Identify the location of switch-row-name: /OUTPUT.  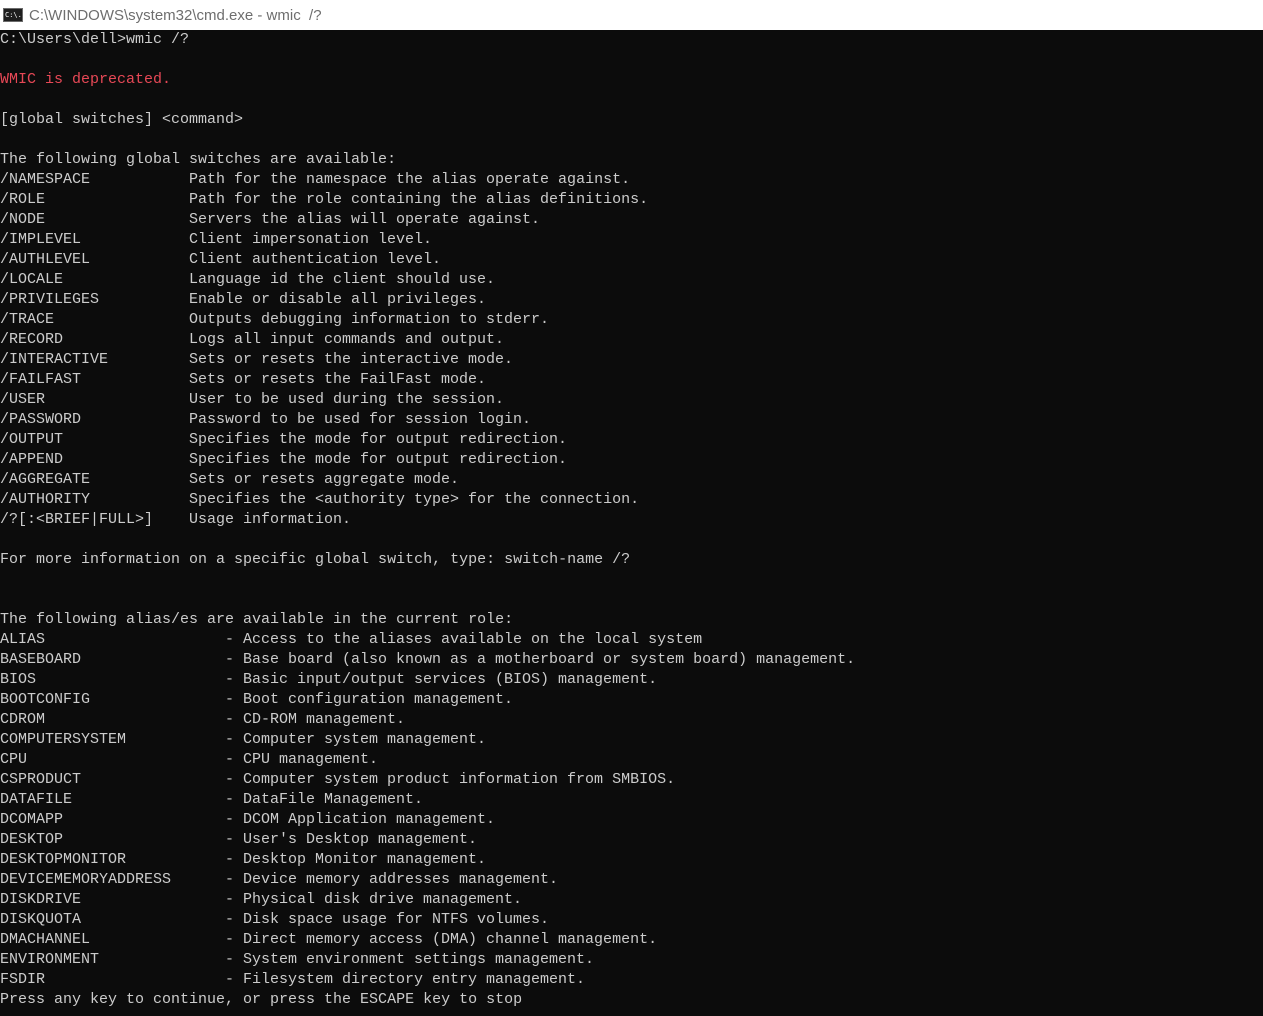
(32, 439).